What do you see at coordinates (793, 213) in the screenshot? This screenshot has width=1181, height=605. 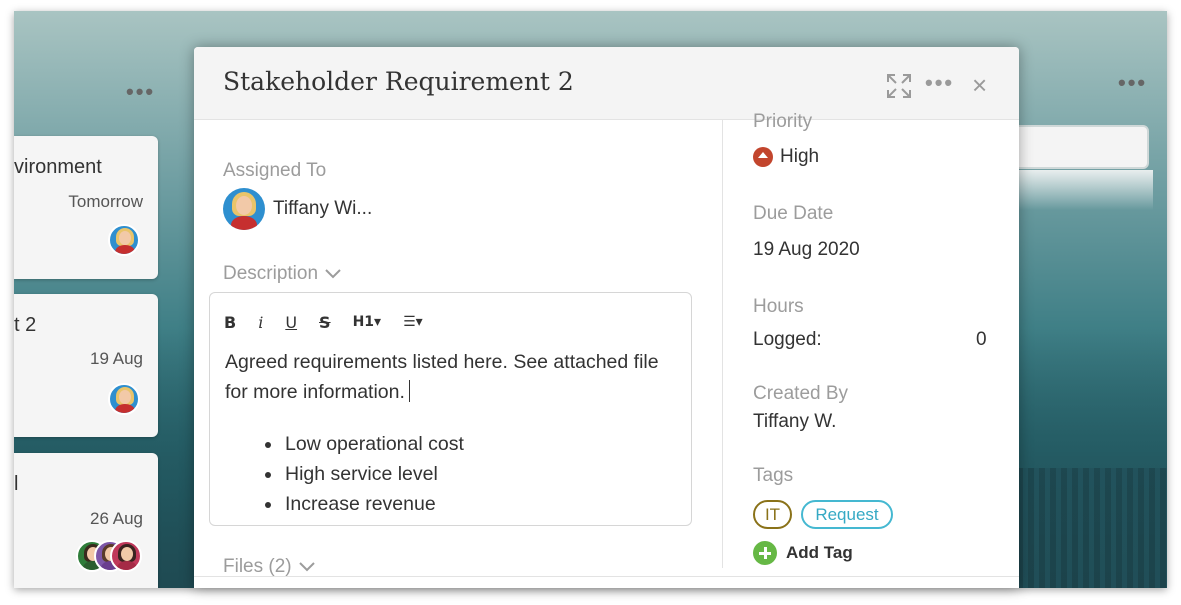 I see `due-date-label: Due Date` at bounding box center [793, 213].